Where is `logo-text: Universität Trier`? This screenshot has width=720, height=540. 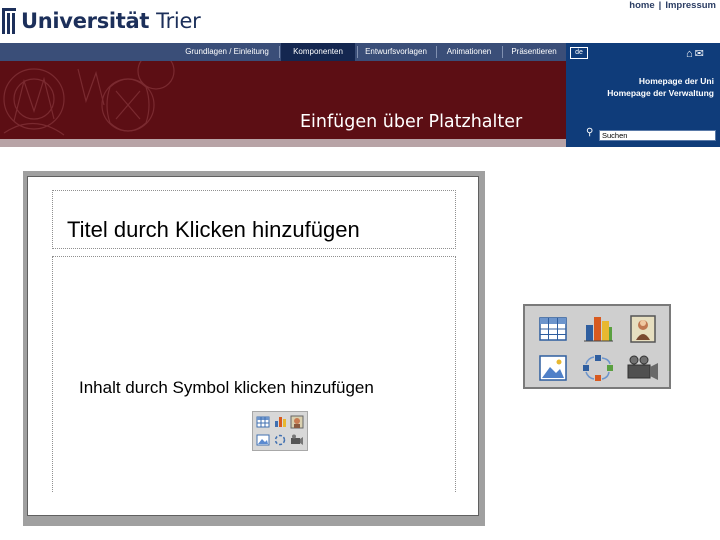 logo-text: Universität Trier is located at coordinates (111, 21).